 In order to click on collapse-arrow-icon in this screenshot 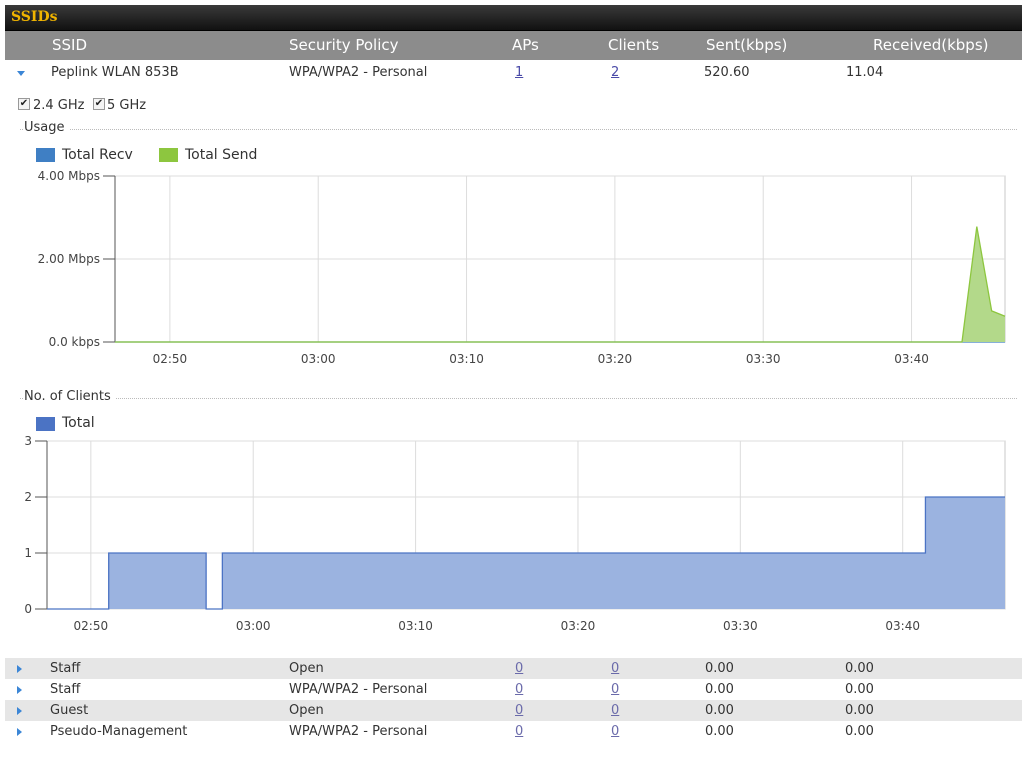, I will do `click(21, 73)`.